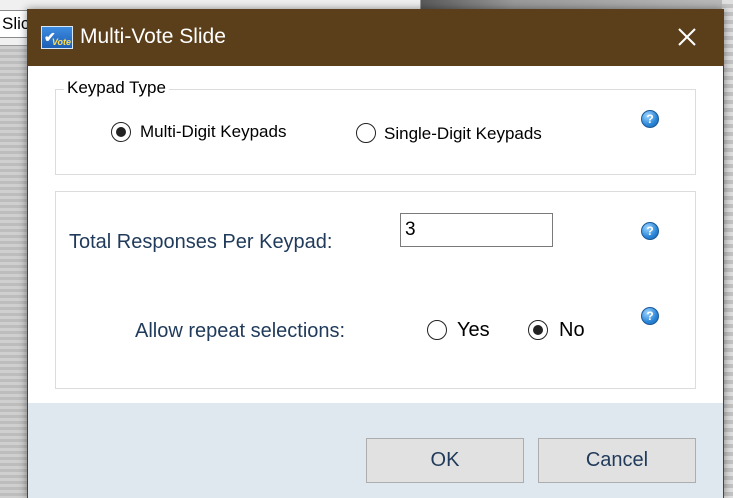 The width and height of the screenshot is (733, 498). I want to click on keypad-type-legend: Keypad Type, so click(116, 88).